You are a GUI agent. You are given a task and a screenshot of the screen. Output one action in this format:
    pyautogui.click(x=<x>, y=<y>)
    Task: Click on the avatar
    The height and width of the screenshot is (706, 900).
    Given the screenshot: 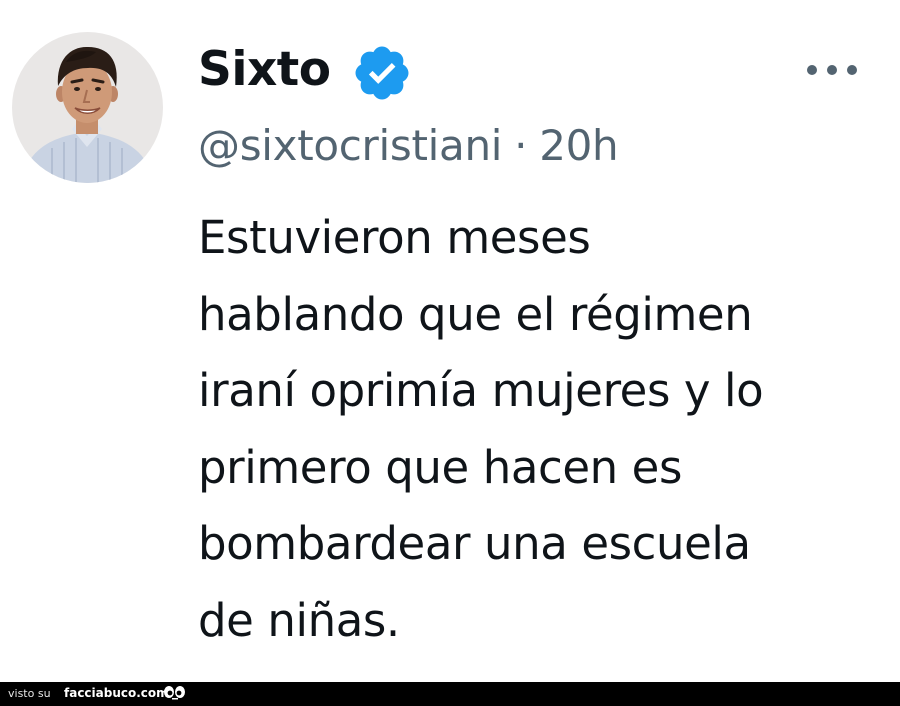 What is the action you would take?
    pyautogui.click(x=87, y=107)
    